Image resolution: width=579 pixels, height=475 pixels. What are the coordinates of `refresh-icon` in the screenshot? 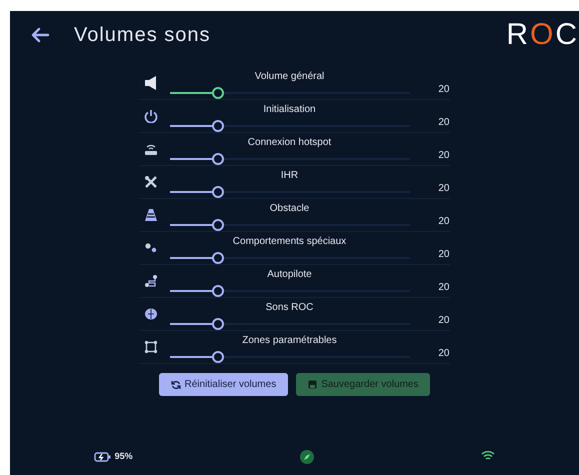 It's located at (175, 385).